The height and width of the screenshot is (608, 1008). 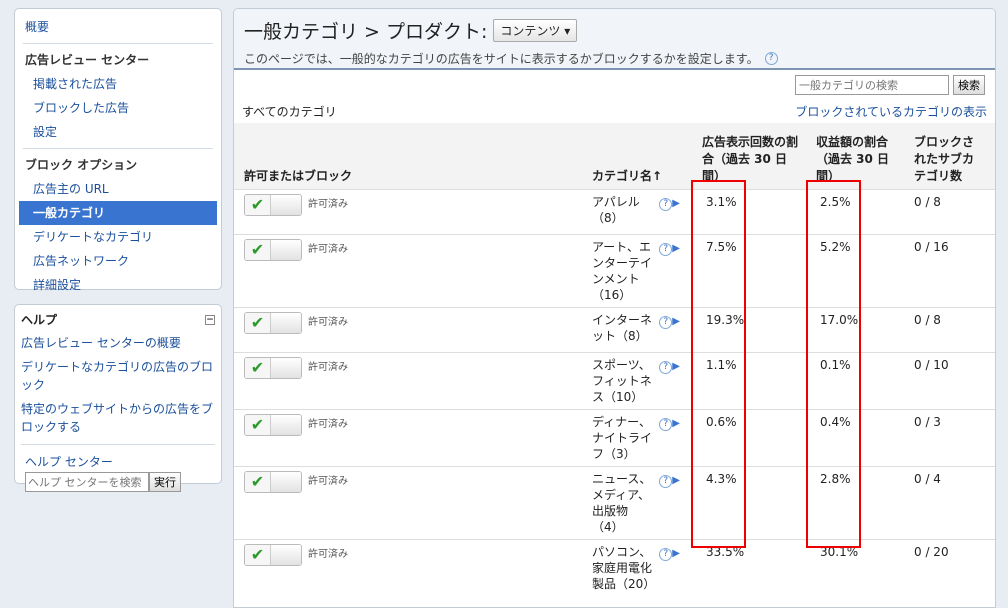 What do you see at coordinates (622, 328) in the screenshot?
I see `category-name: インターネット（8）` at bounding box center [622, 328].